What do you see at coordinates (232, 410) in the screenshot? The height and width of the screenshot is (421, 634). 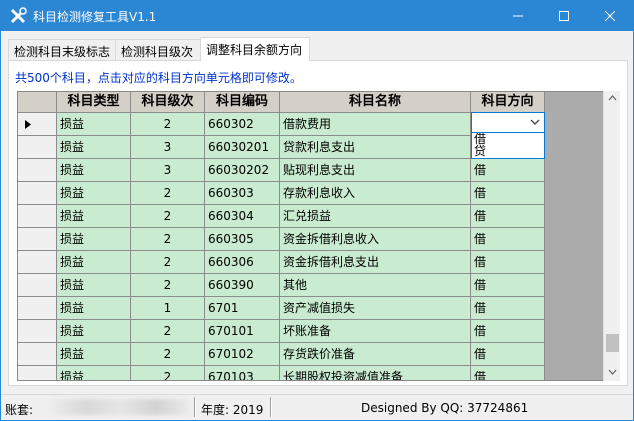 I see `year-label: 年度: 2019` at bounding box center [232, 410].